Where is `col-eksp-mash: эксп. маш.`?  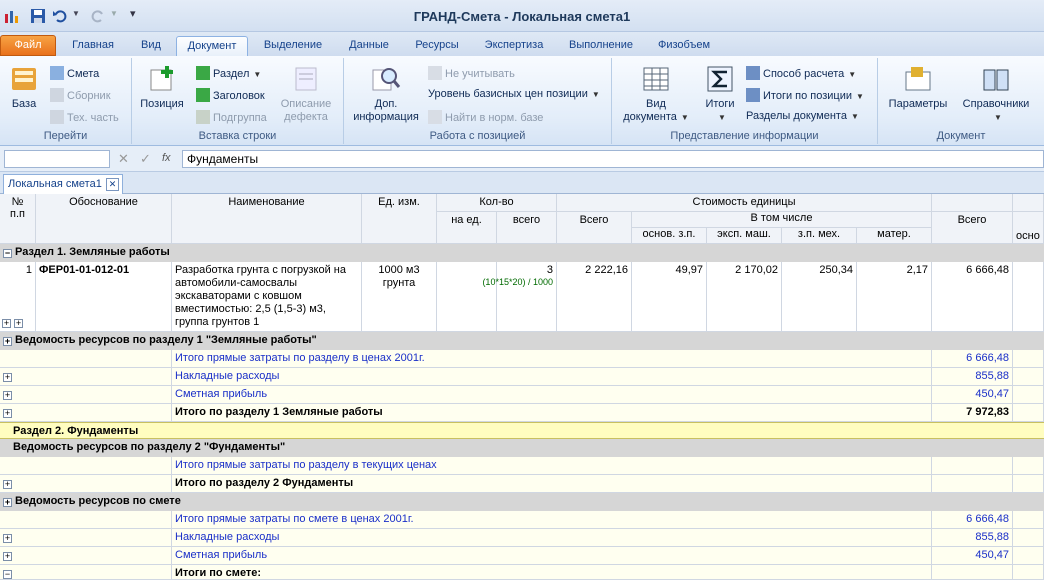
col-eksp-mash: эксп. маш. is located at coordinates (744, 236).